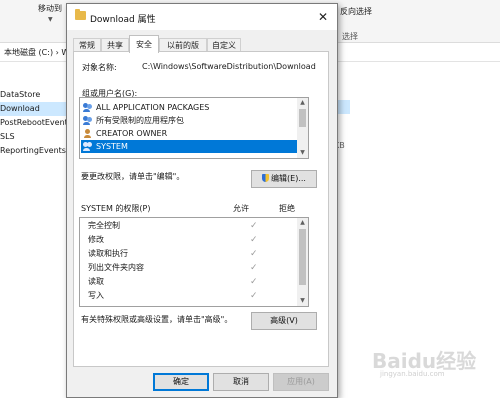 This screenshot has height=398, width=500. I want to click on ok-button: 确定, so click(181, 382).